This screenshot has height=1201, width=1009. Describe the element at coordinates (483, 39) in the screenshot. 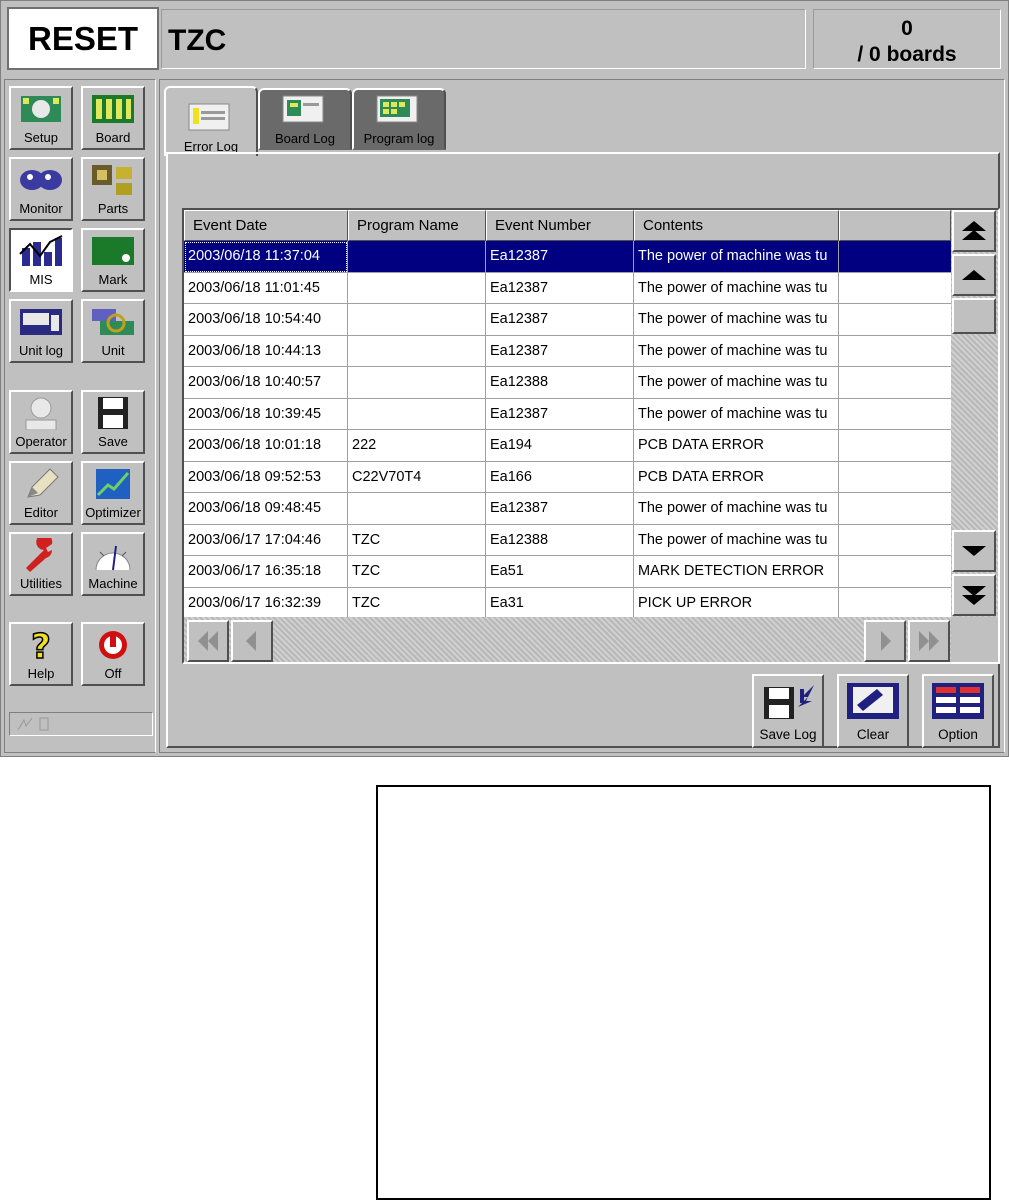

I see `program-name: TZC` at that location.